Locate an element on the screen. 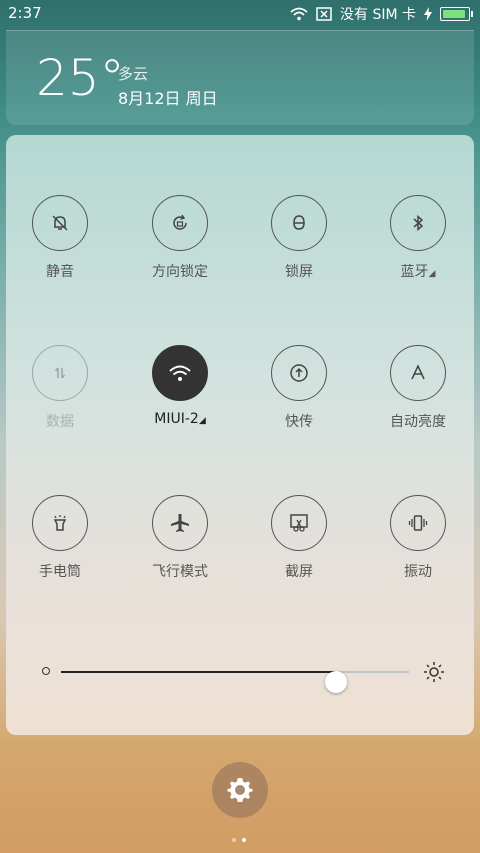 The height and width of the screenshot is (853, 480). tile-label: 方向锁定 is located at coordinates (180, 272).